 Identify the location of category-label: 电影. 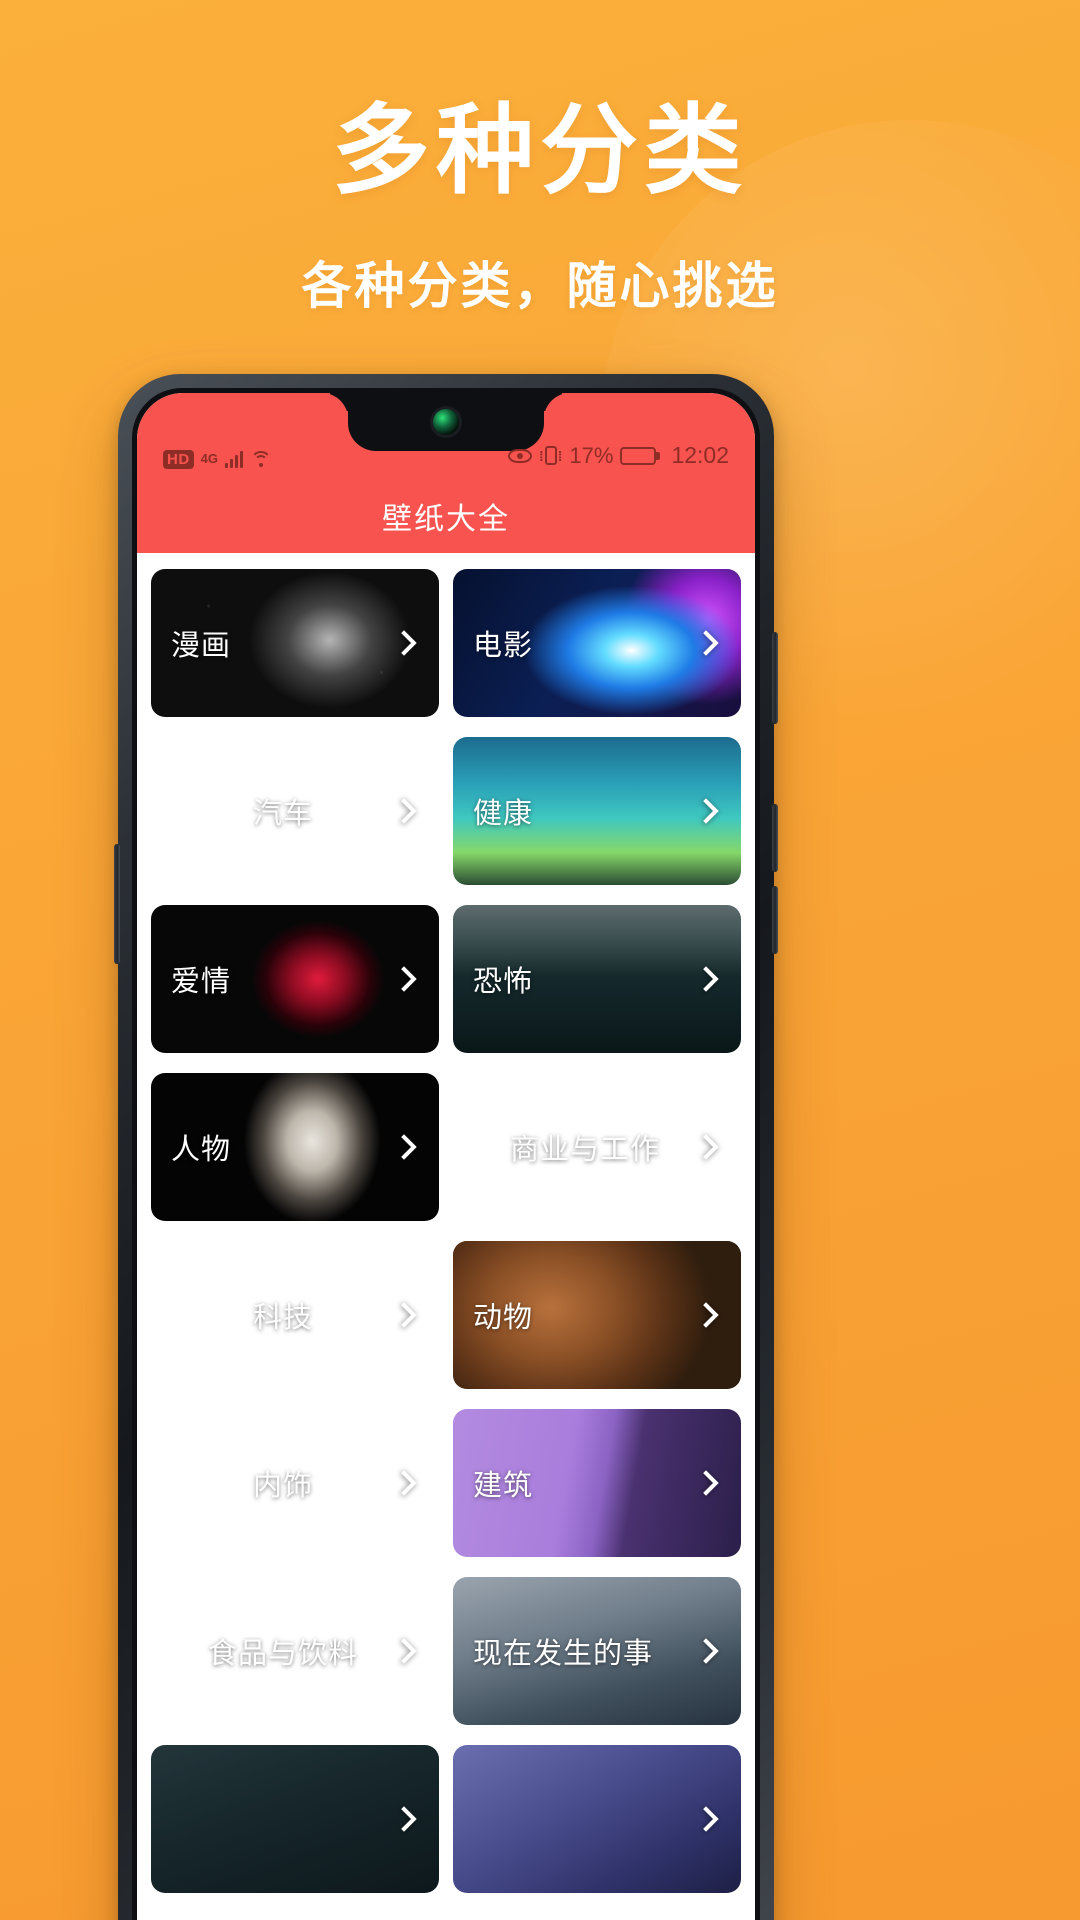
(503, 646).